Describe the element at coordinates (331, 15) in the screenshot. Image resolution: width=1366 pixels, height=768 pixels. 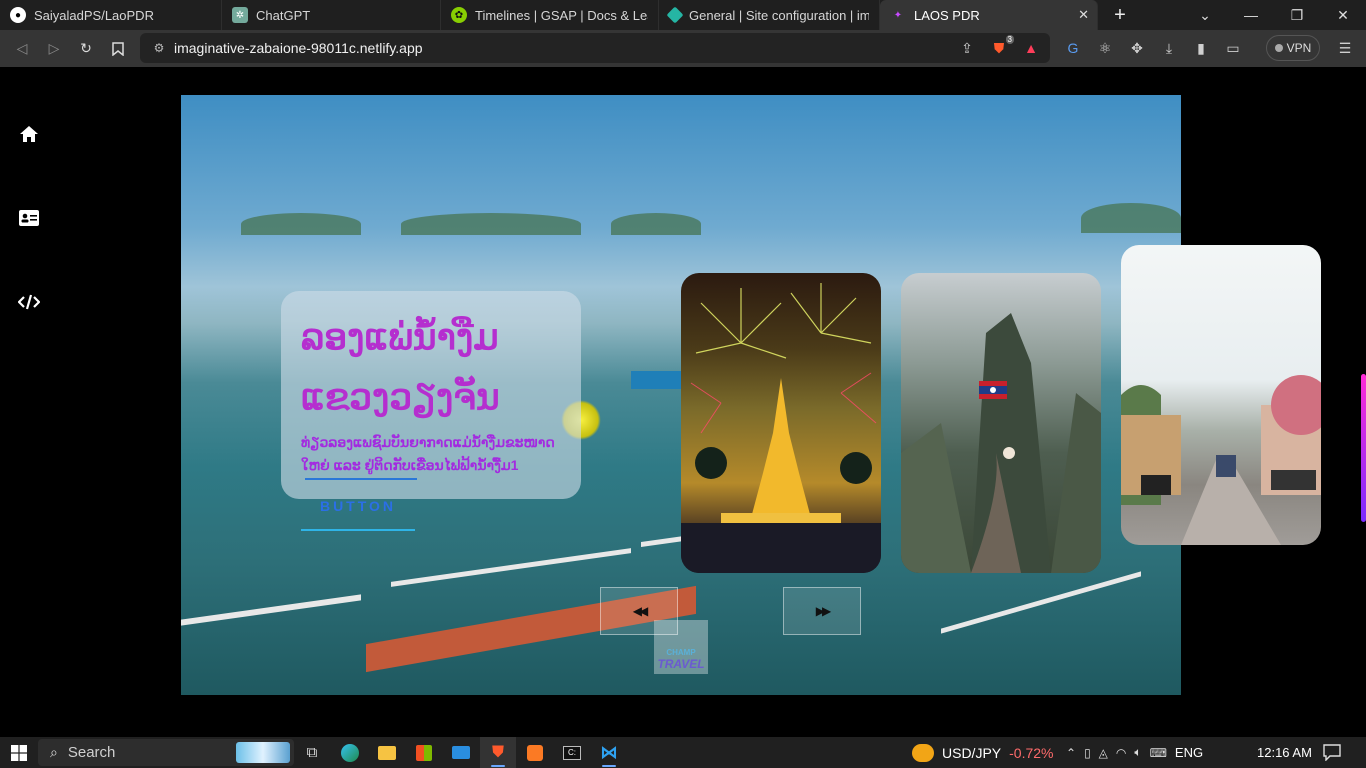
I see `tab-chatgpt: ✲ ChatGPT` at that location.